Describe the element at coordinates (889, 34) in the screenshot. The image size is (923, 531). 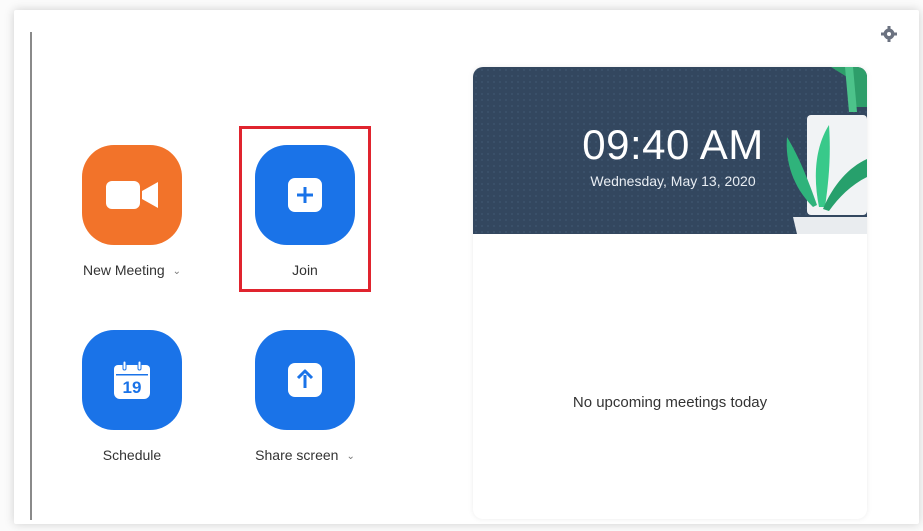
I see `gear-icon` at that location.